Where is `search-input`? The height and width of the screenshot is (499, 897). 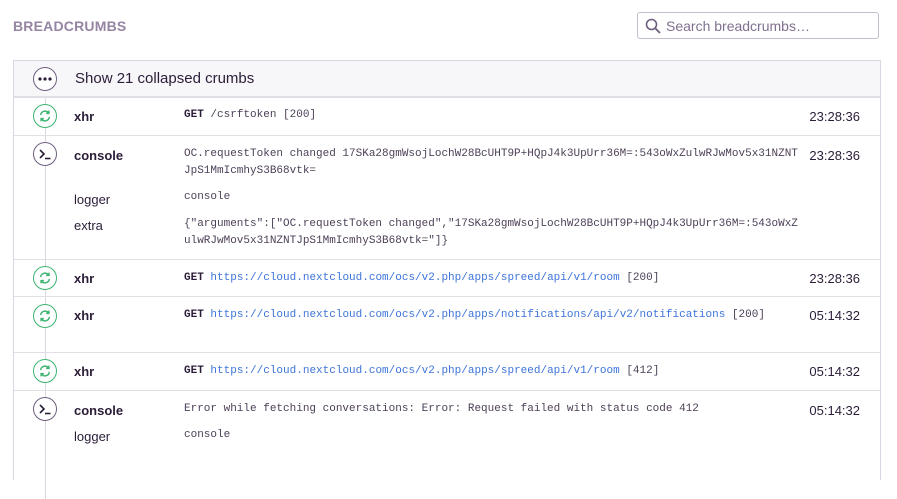 search-input is located at coordinates (766, 25).